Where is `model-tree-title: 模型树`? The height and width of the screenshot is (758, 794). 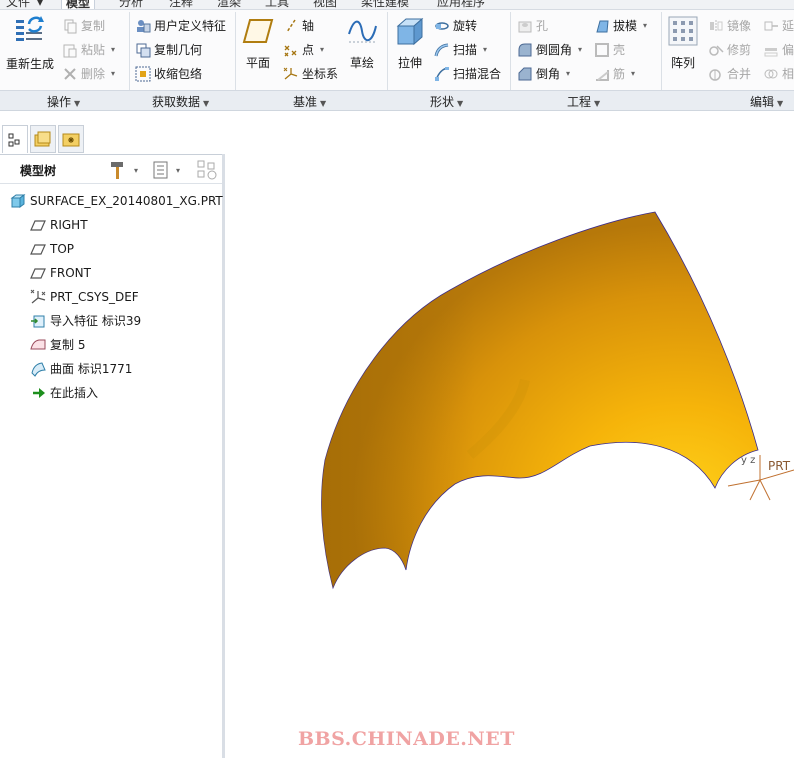
model-tree-title: 模型树 is located at coordinates (38, 171).